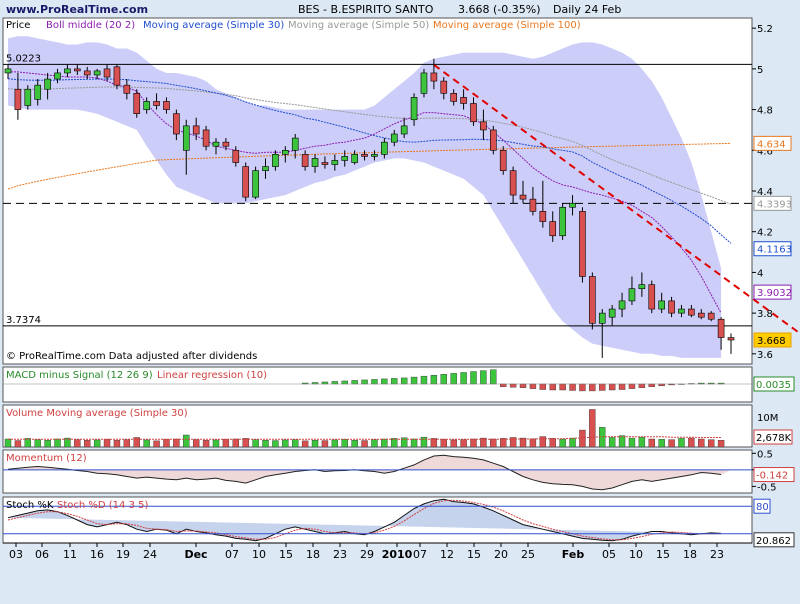 The height and width of the screenshot is (604, 800). I want to click on y-tick-label: 3.8, so click(765, 314).